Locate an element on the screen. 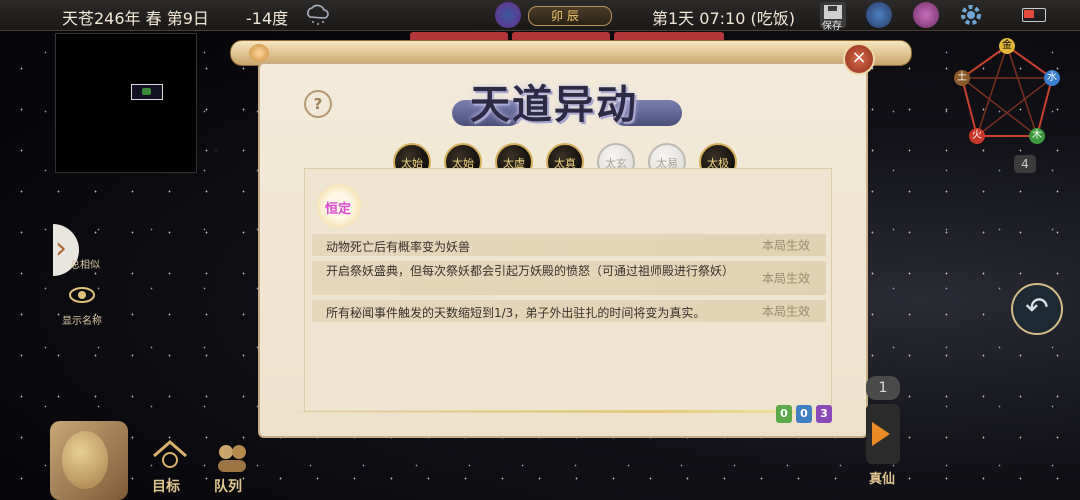 The image size is (1080, 500). element-earth: 土 is located at coordinates (962, 78).